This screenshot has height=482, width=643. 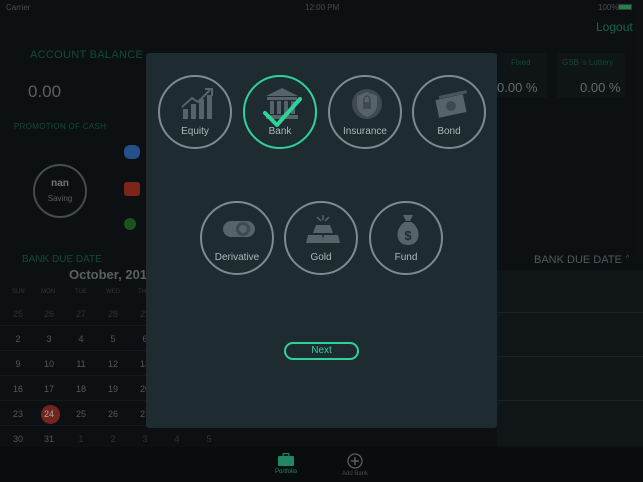 I want to click on option-gold: Gold, so click(x=321, y=238).